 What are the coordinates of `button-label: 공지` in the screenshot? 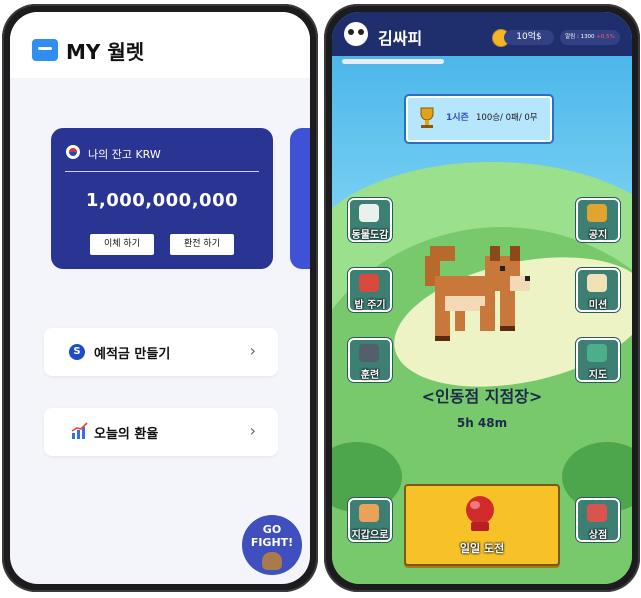 It's located at (598, 235).